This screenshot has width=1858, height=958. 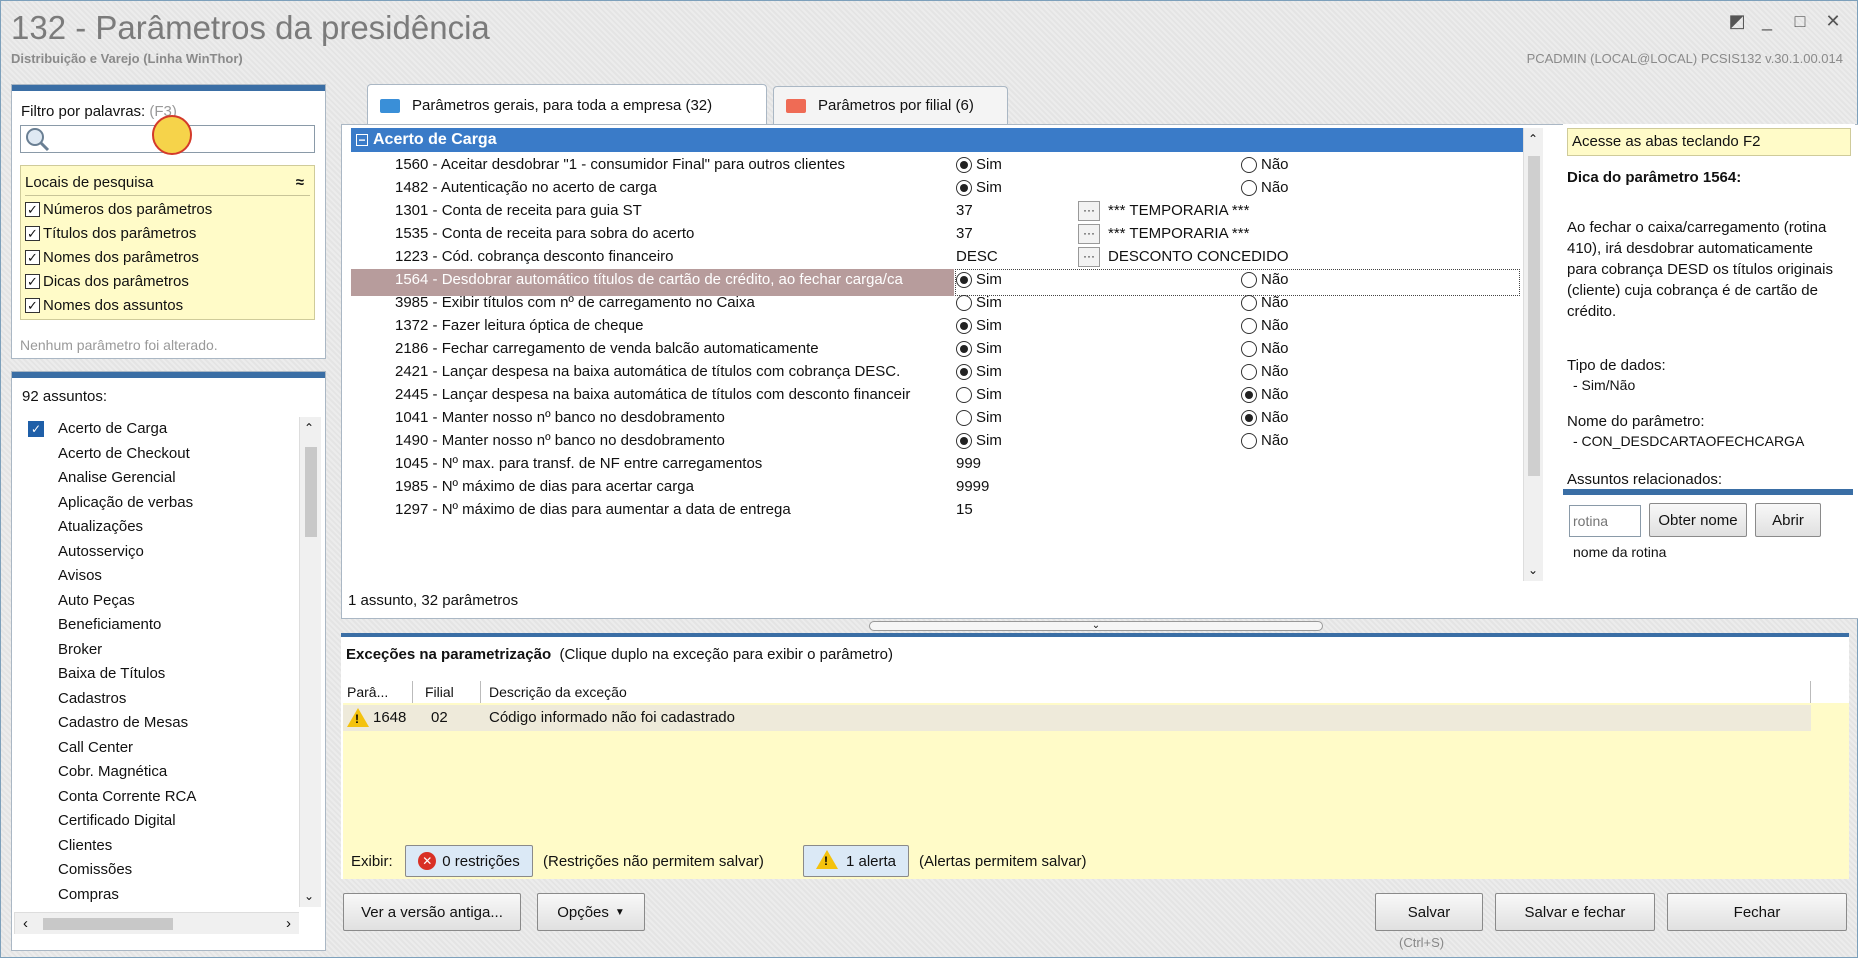 I want to click on scroll-up-icon: ⌃, so click(x=1533, y=139).